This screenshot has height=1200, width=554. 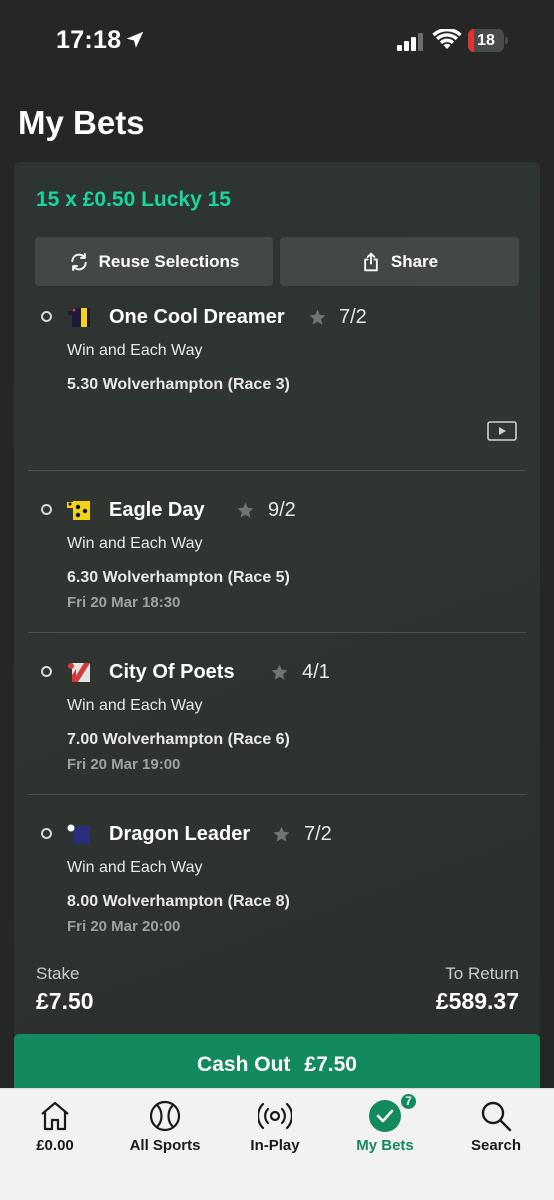 What do you see at coordinates (197, 317) in the screenshot?
I see `selection-name: One Cool Dreamer` at bounding box center [197, 317].